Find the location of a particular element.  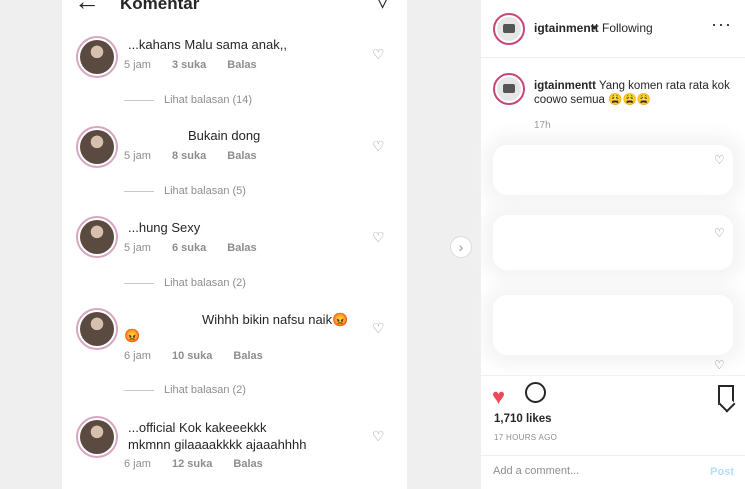

comment-meta: 5 jam 3 suka Balas is located at coordinates (199, 65).